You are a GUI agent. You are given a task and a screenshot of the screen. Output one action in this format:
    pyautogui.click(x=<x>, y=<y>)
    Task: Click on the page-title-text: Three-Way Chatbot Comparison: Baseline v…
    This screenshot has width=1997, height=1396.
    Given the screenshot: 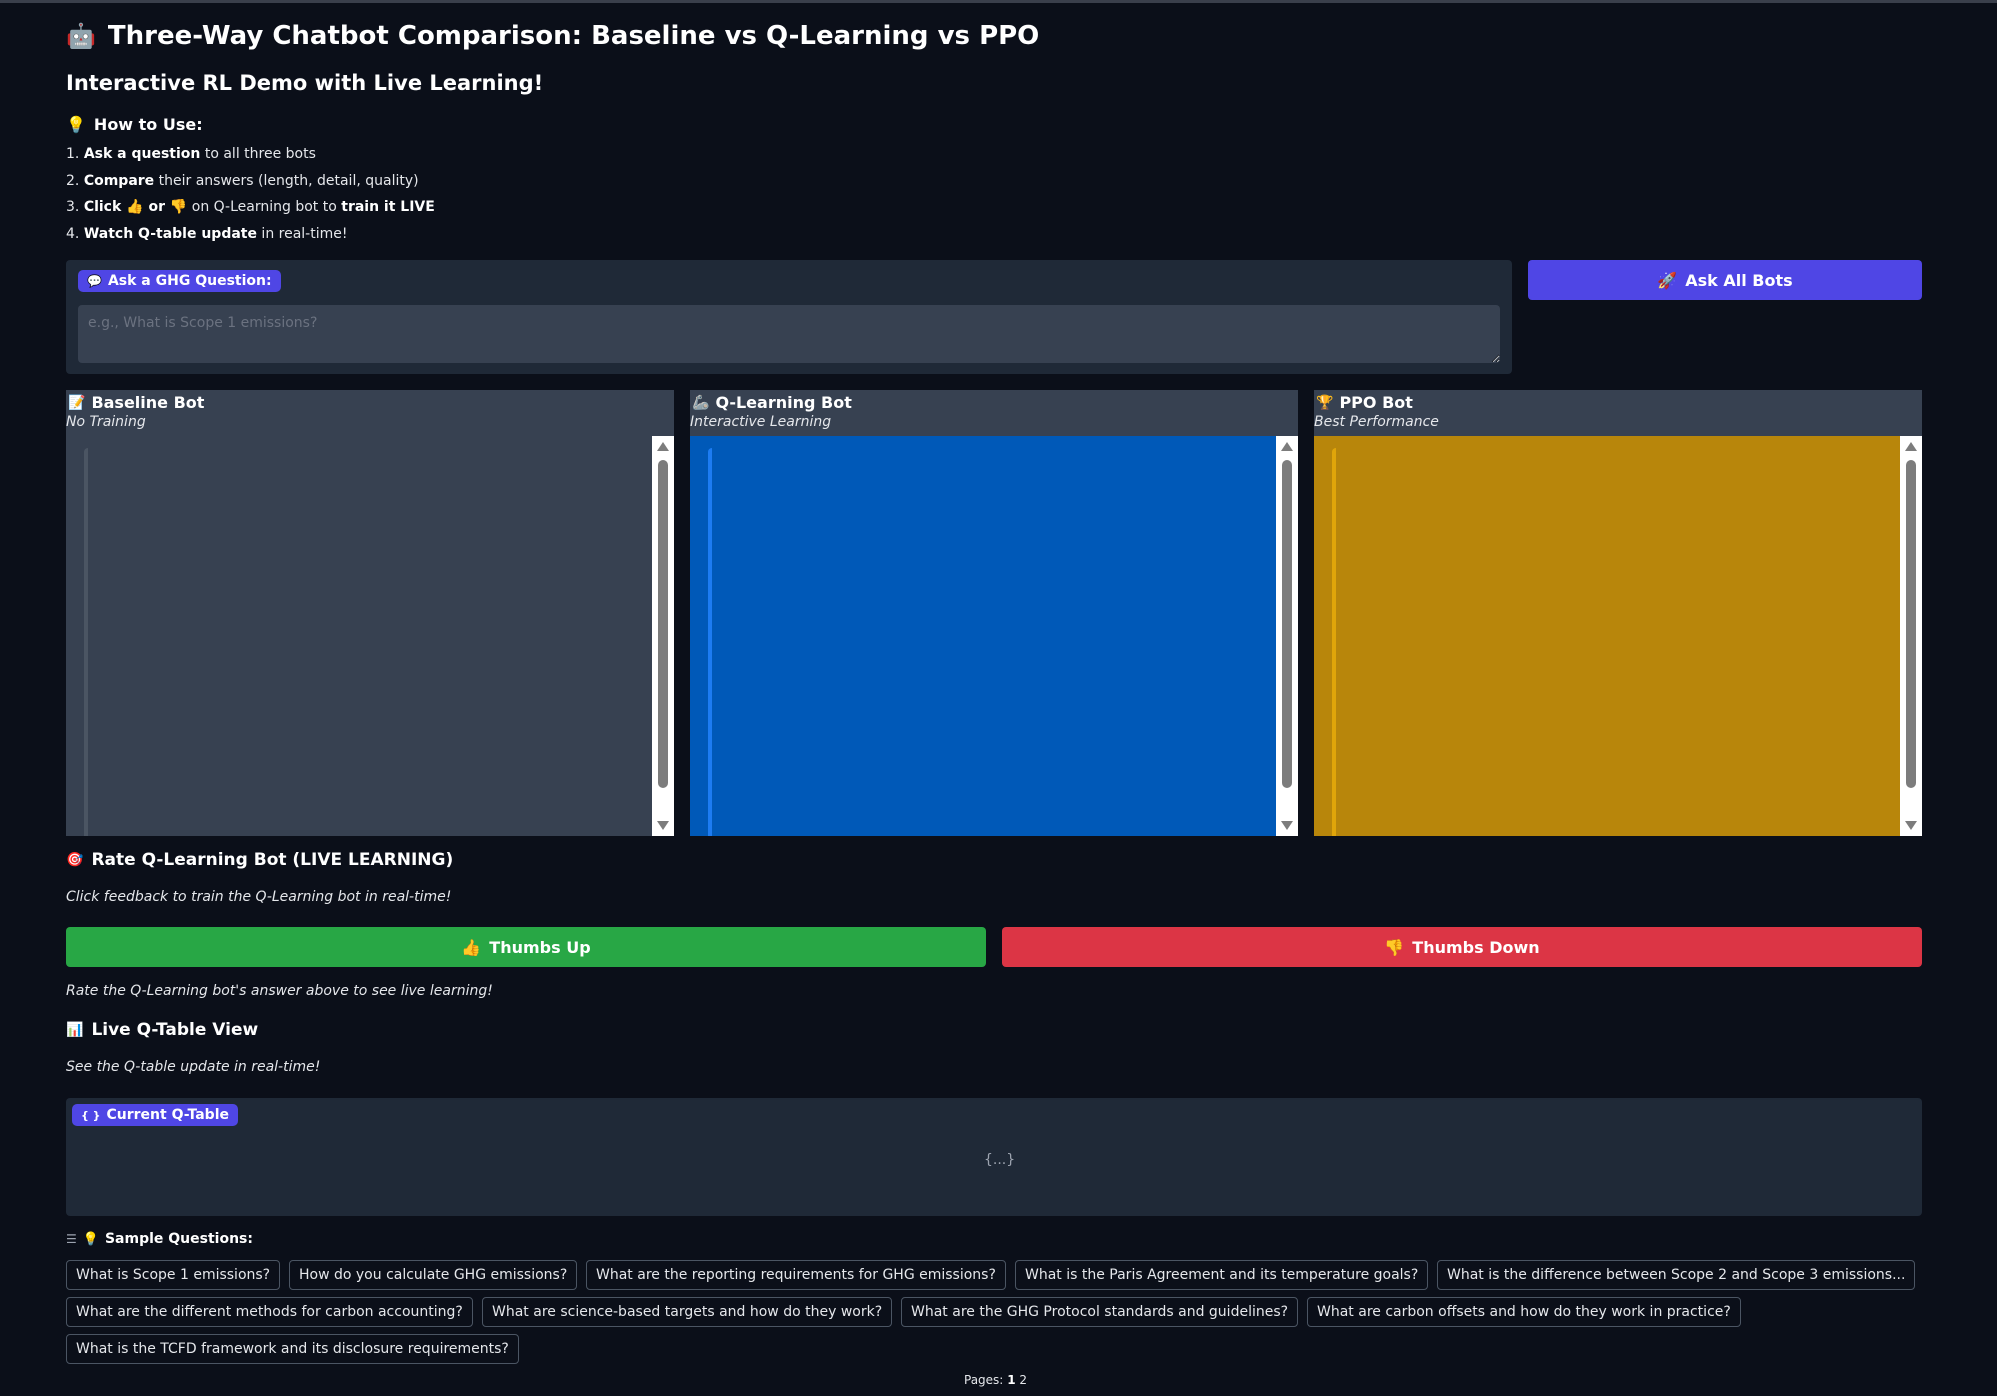 What is the action you would take?
    pyautogui.click(x=573, y=36)
    